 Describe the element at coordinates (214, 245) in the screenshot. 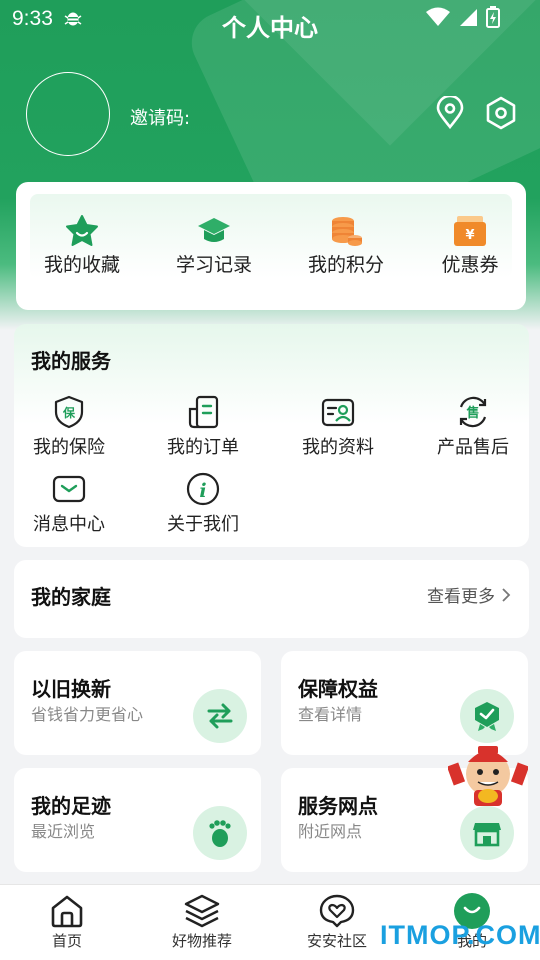

I see `quick-item-study-history: 学习记录` at that location.